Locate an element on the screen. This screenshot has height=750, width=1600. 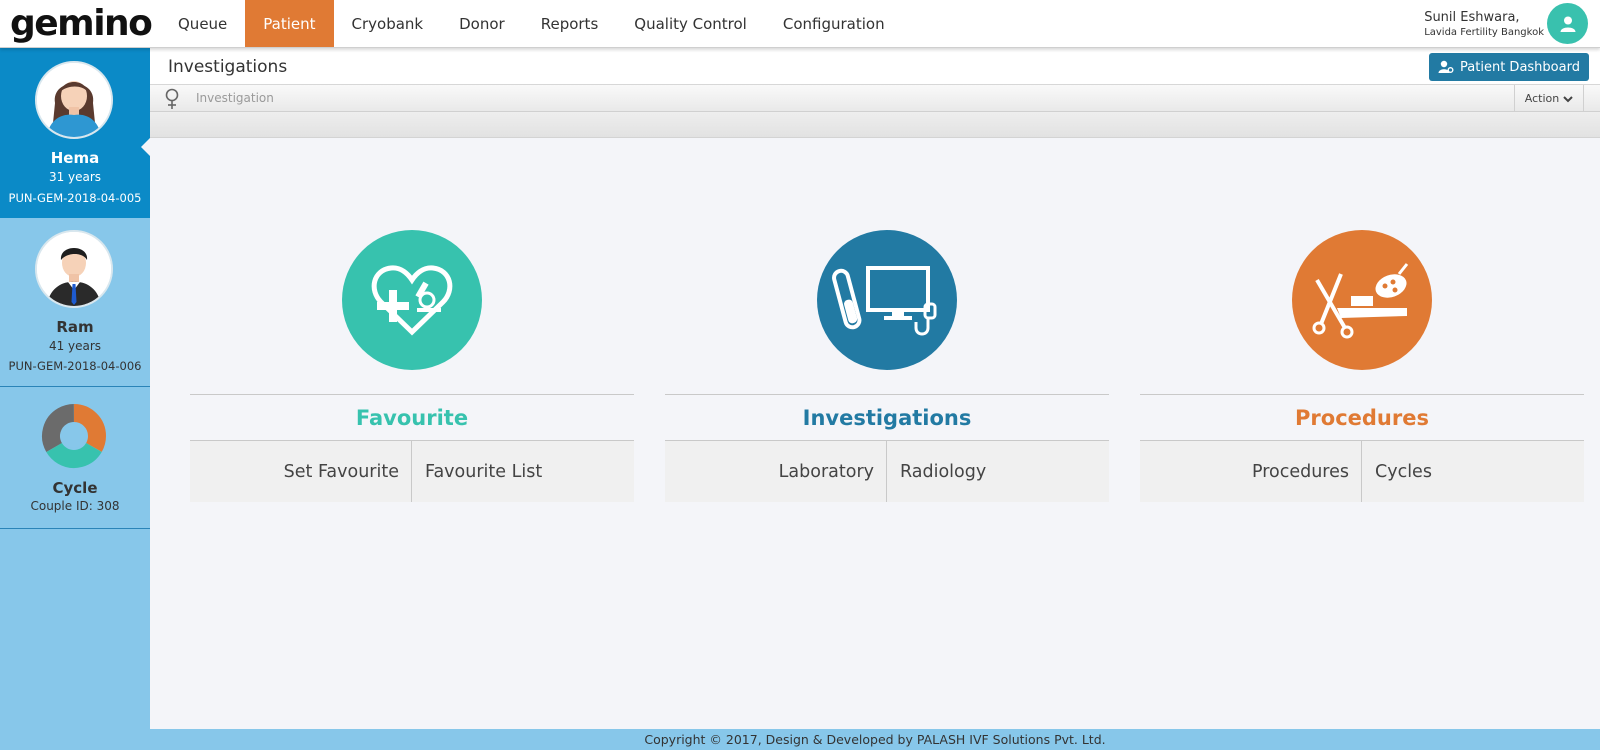
female-avatar is located at coordinates (74, 100).